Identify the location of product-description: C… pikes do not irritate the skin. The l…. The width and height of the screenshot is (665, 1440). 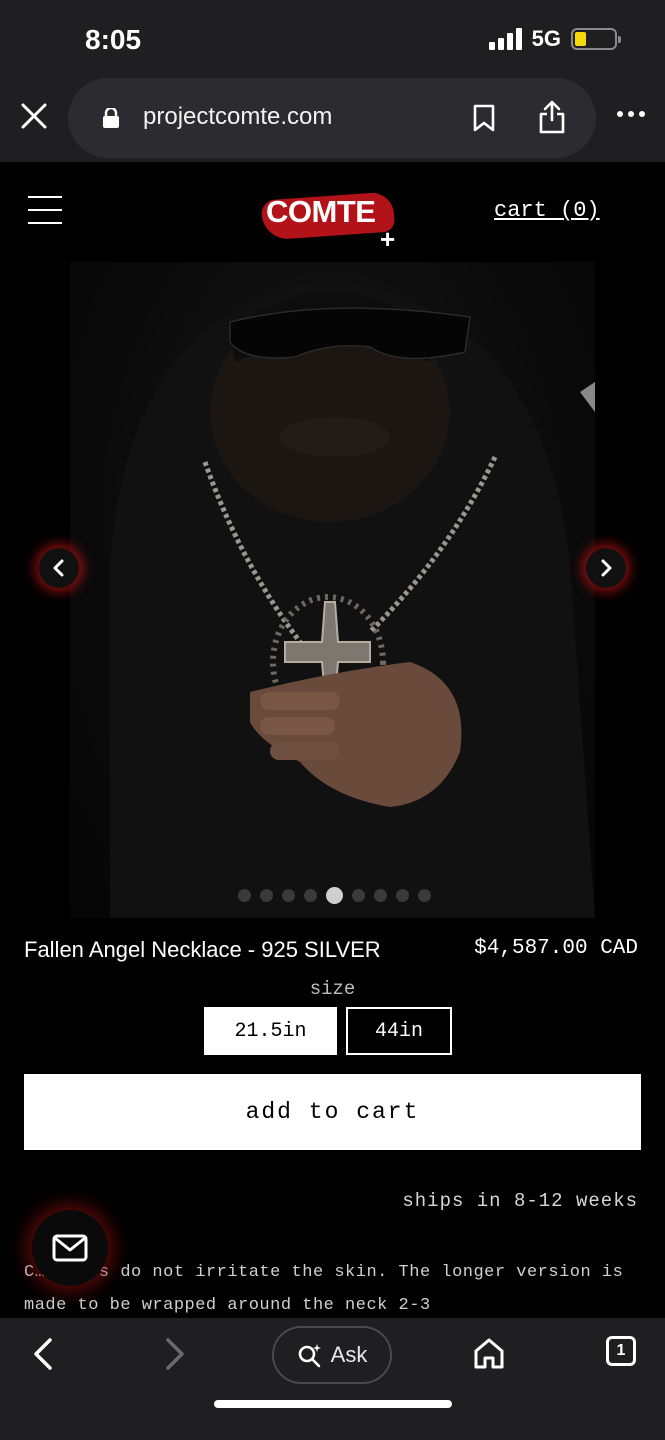
(324, 1289).